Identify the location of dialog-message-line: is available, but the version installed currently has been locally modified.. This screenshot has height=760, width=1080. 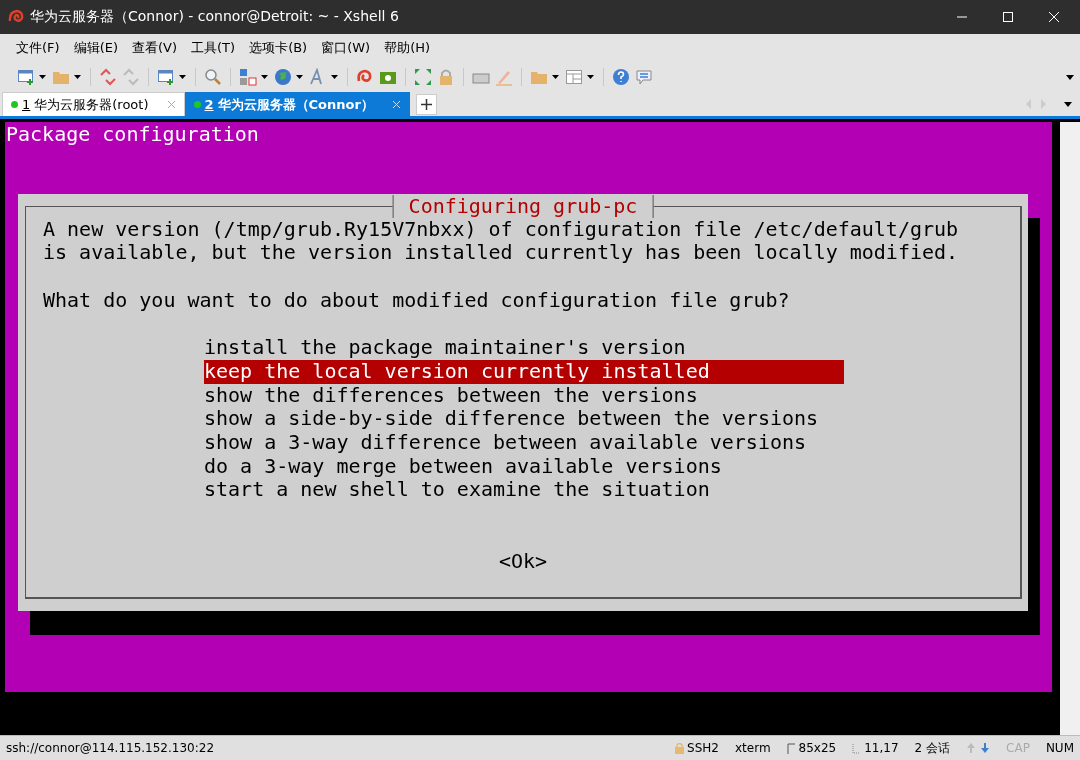
(501, 253).